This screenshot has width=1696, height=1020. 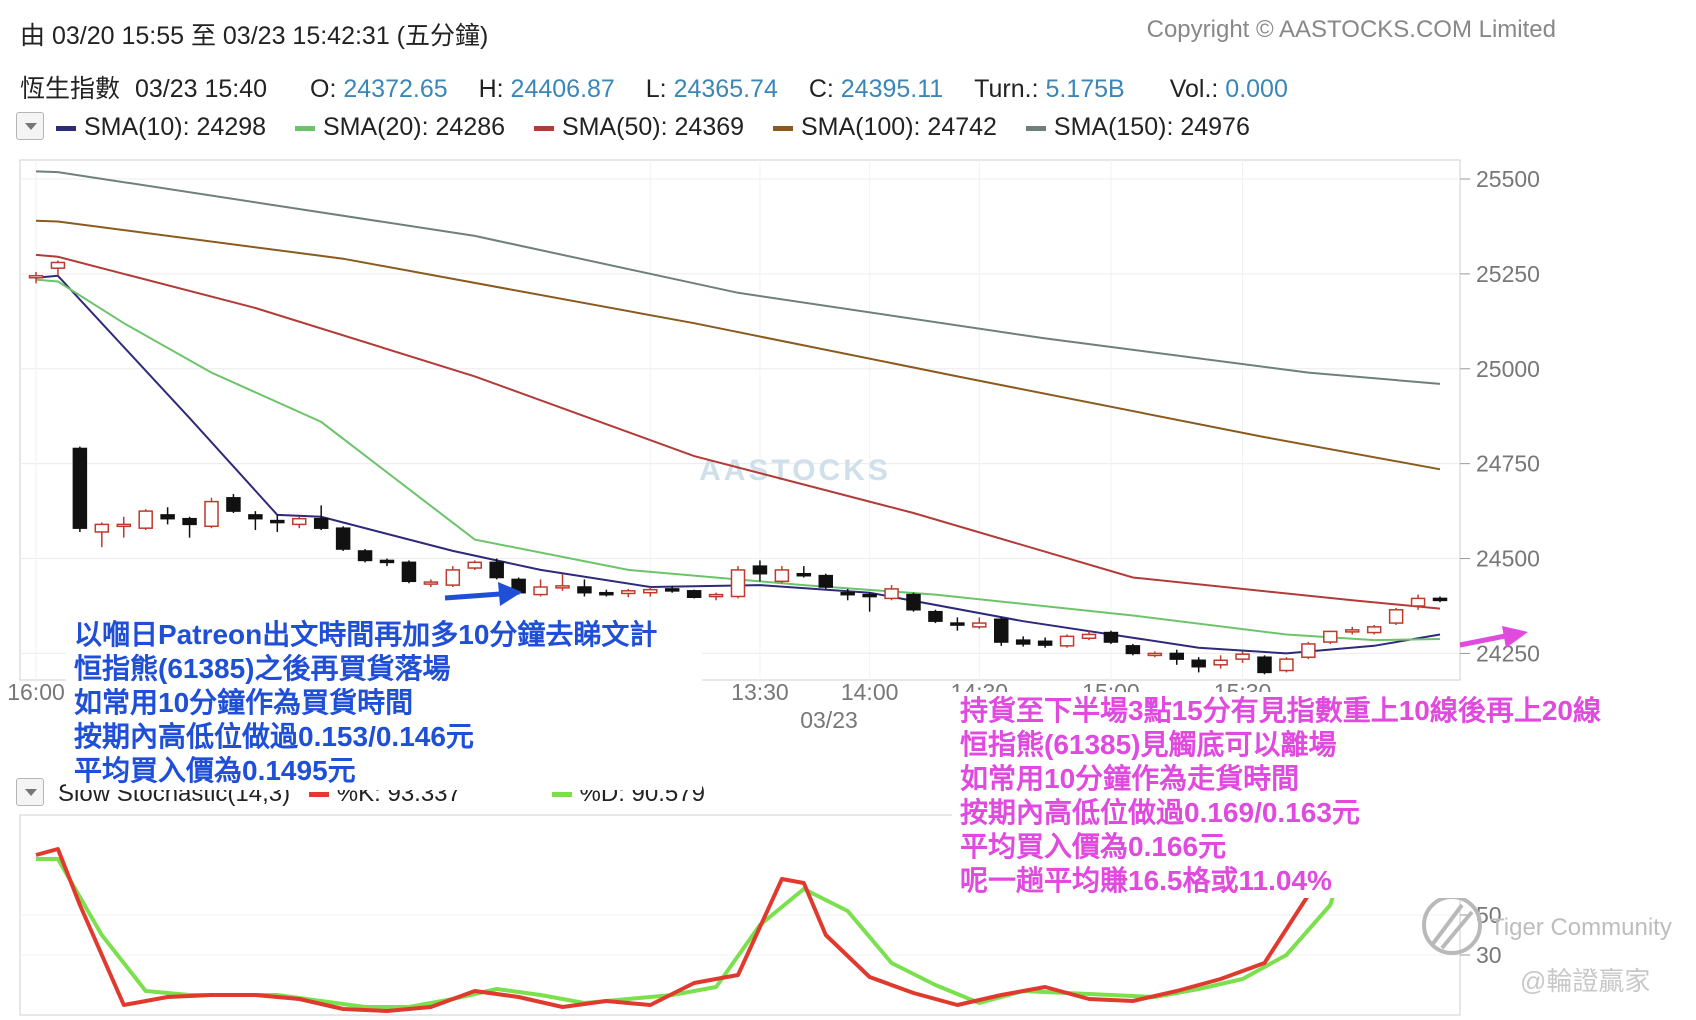 I want to click on buy-note-line: 平均買入價為0.1495元, so click(x=215, y=770).